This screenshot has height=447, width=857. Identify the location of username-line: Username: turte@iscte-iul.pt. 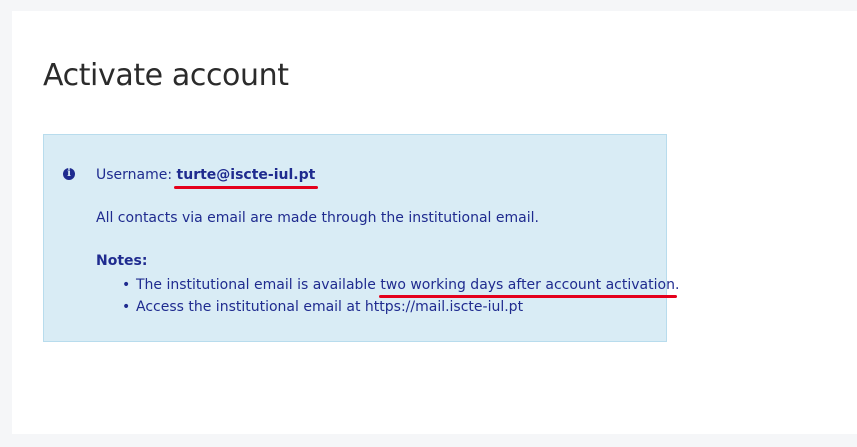
(207, 177).